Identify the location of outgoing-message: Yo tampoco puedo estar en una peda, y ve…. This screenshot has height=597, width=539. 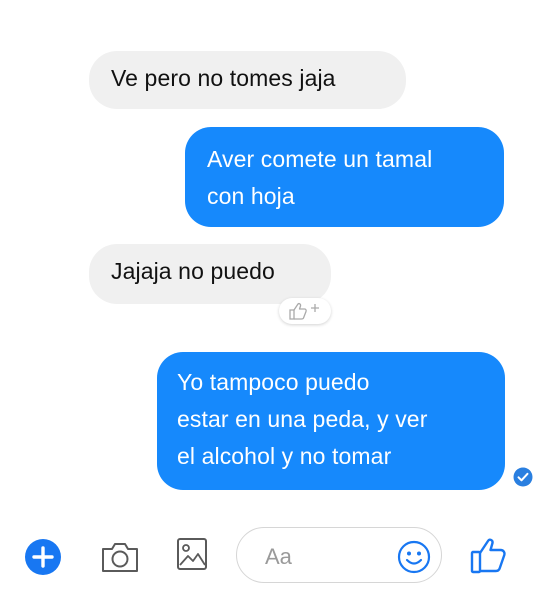
(331, 421).